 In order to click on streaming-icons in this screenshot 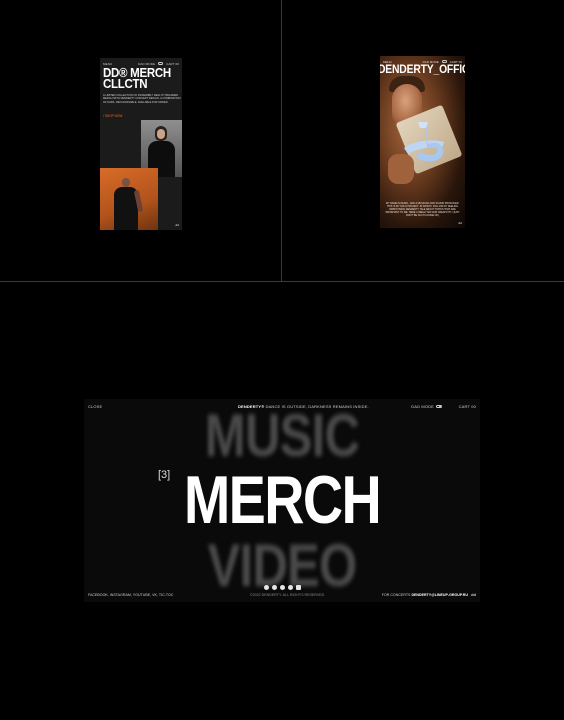, I will do `click(282, 587)`.